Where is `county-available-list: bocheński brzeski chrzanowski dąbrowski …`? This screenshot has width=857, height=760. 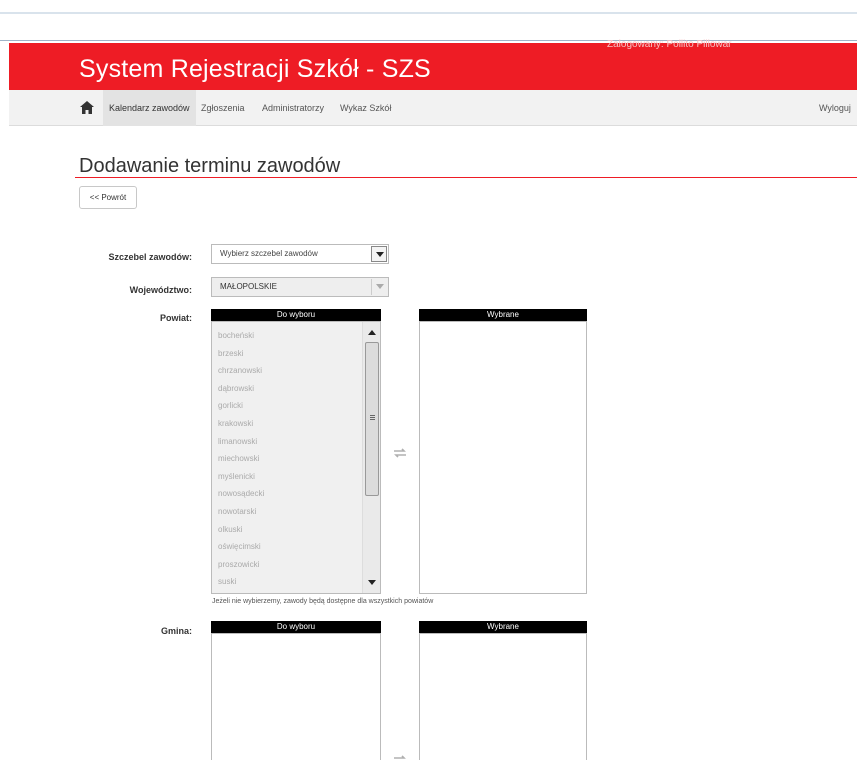
county-available-list: bocheński brzeski chrzanowski dąbrowski … is located at coordinates (296, 457).